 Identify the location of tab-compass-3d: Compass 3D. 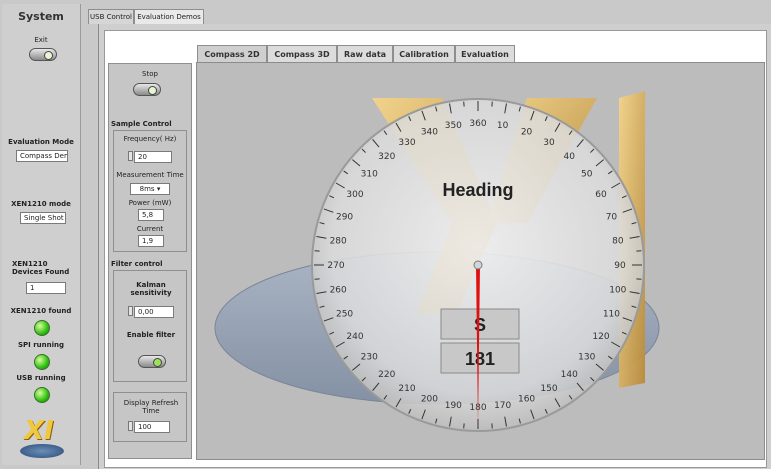
(302, 53).